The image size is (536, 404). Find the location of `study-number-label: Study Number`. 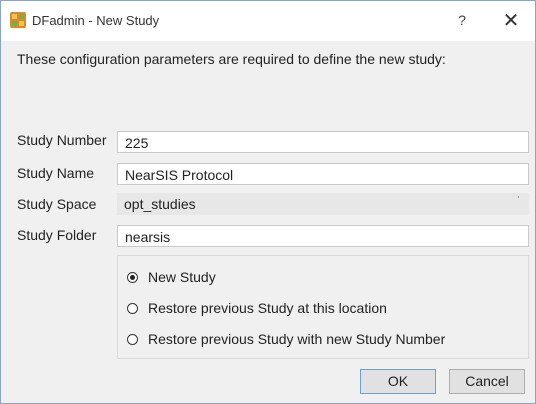

study-number-label: Study Number is located at coordinates (62, 140).